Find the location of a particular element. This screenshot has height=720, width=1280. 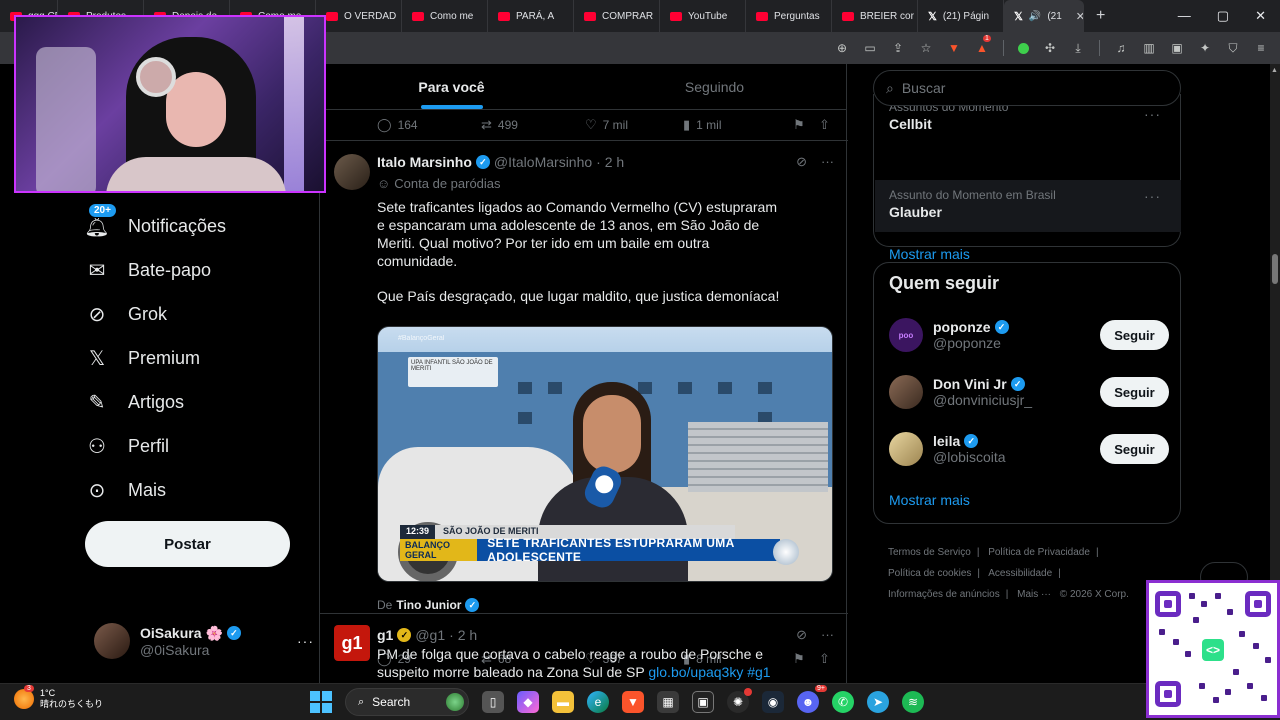

terminal-icon: ▣ is located at coordinates (703, 702).